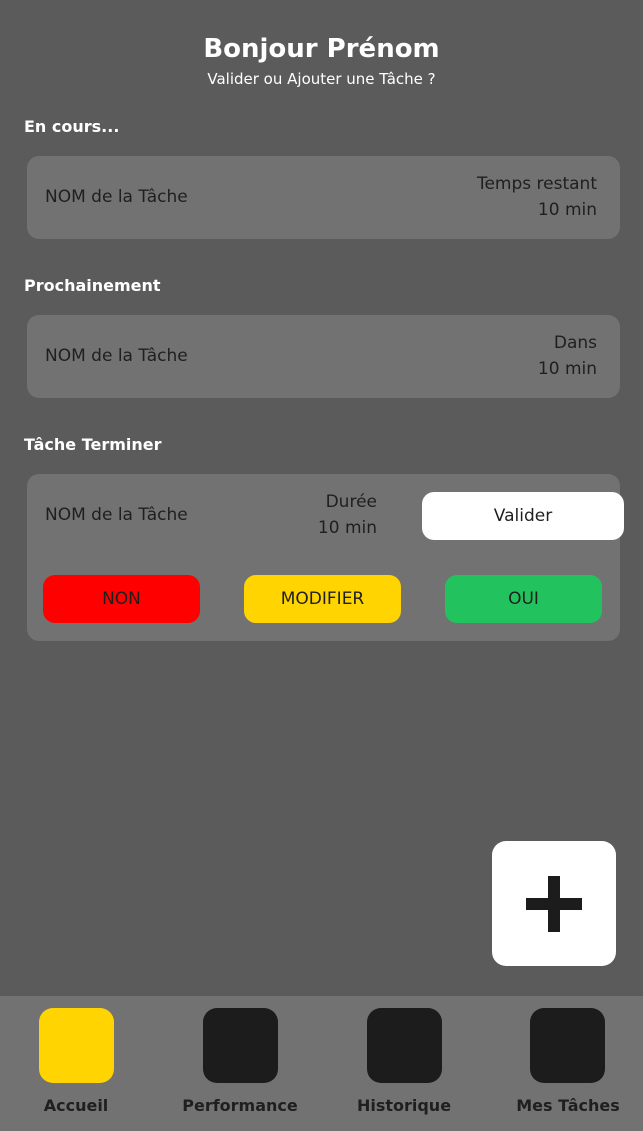 The height and width of the screenshot is (1131, 643). Describe the element at coordinates (323, 197) in the screenshot. I see `current-task-card: NOM de la Tâche Temps restant 10 min` at that location.